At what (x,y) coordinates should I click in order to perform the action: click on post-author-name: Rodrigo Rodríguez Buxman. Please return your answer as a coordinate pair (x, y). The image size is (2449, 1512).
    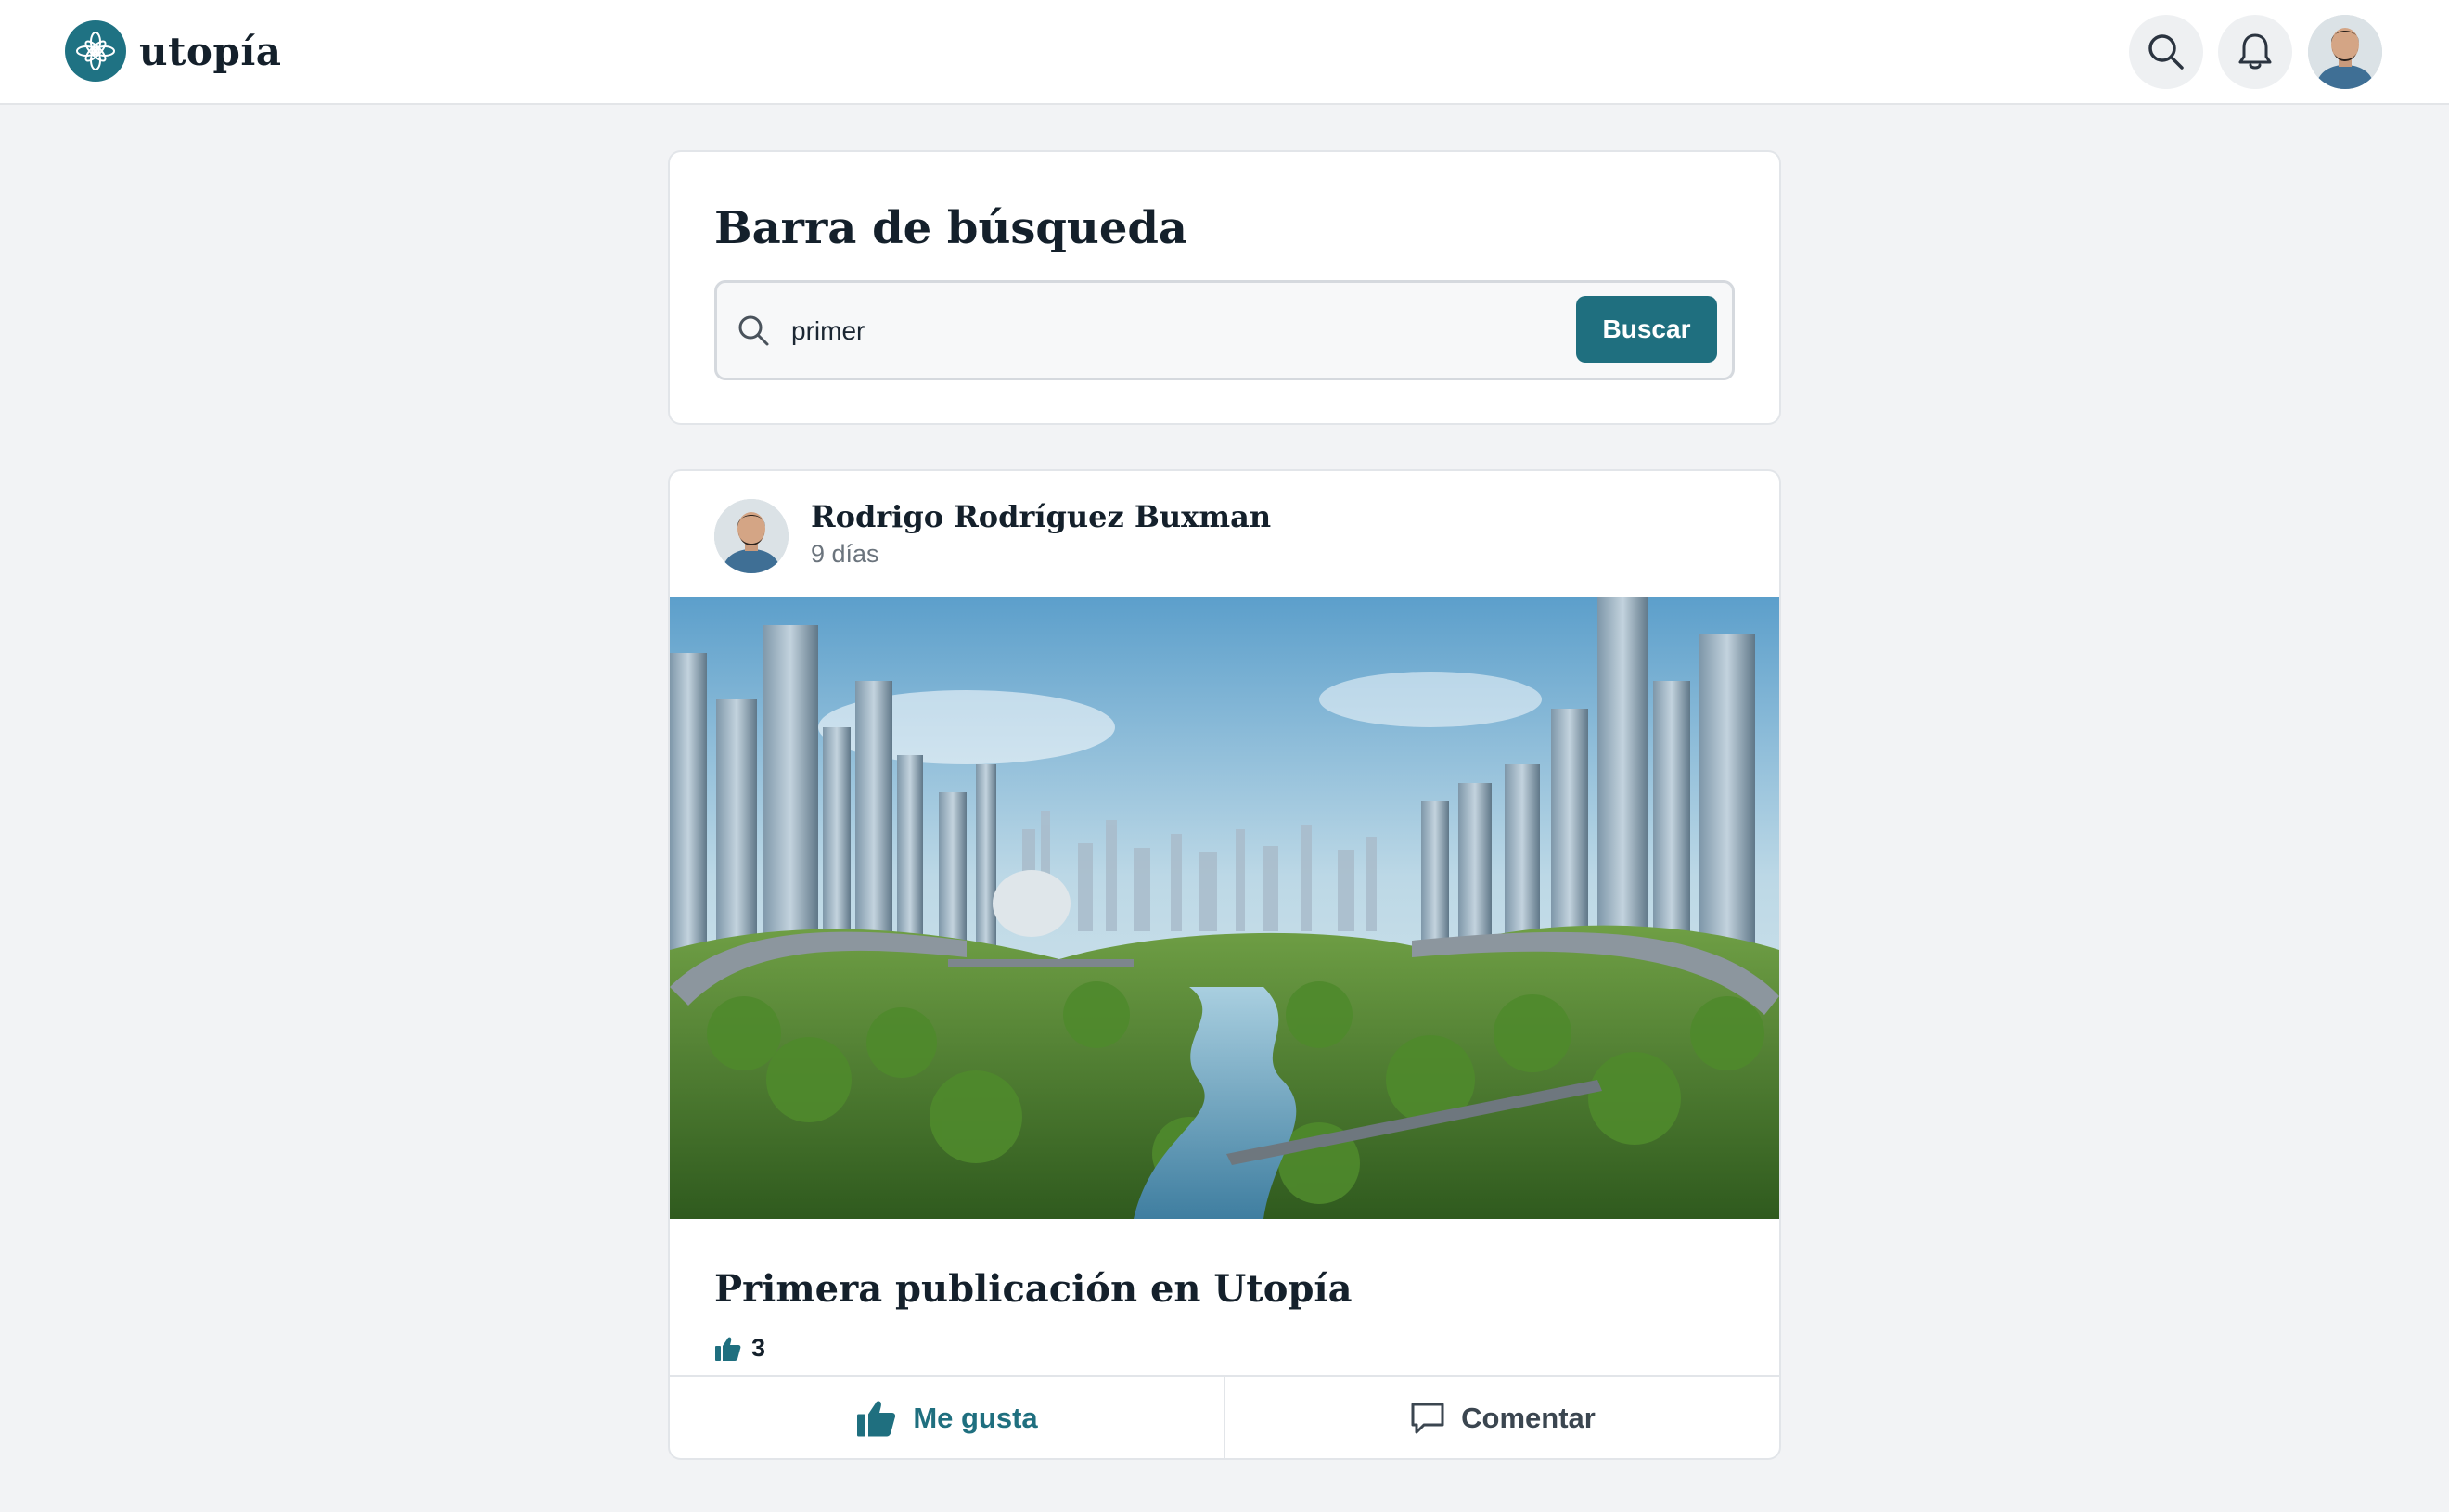
    Looking at the image, I should click on (1041, 516).